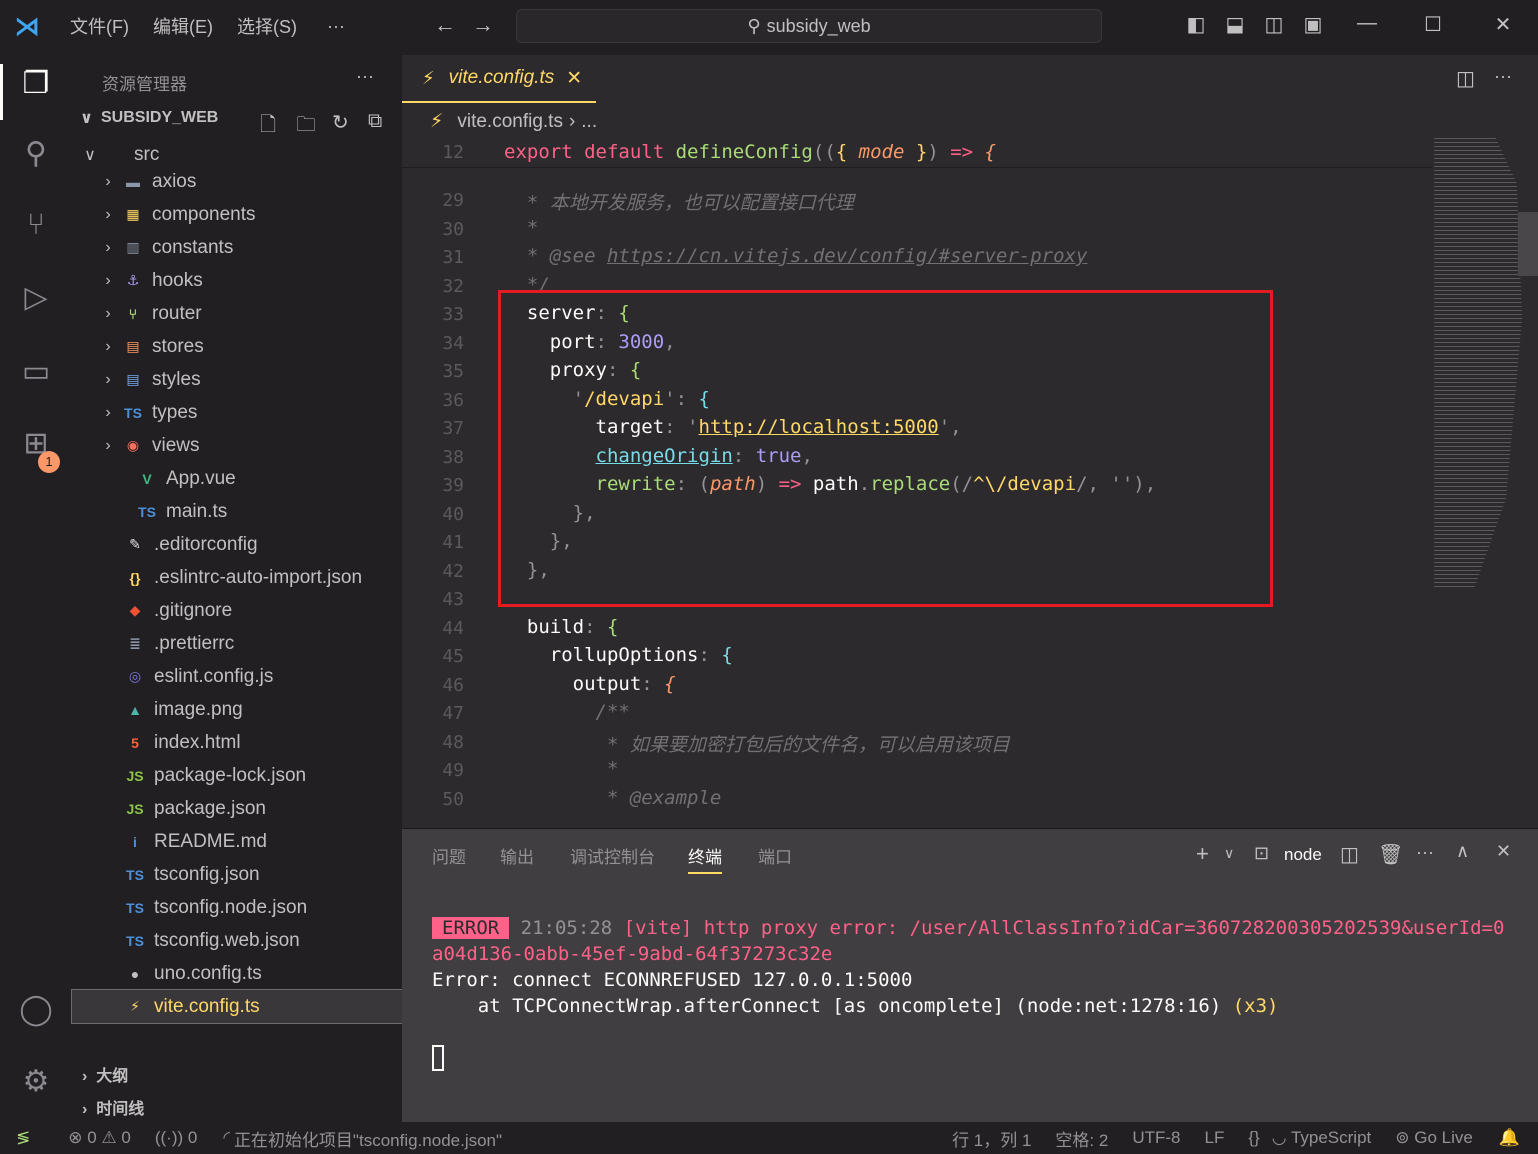 This screenshot has height=1154, width=1538. Describe the element at coordinates (237, 577) in the screenshot. I see `tree-item: {} .eslintrc-auto-import.json` at that location.